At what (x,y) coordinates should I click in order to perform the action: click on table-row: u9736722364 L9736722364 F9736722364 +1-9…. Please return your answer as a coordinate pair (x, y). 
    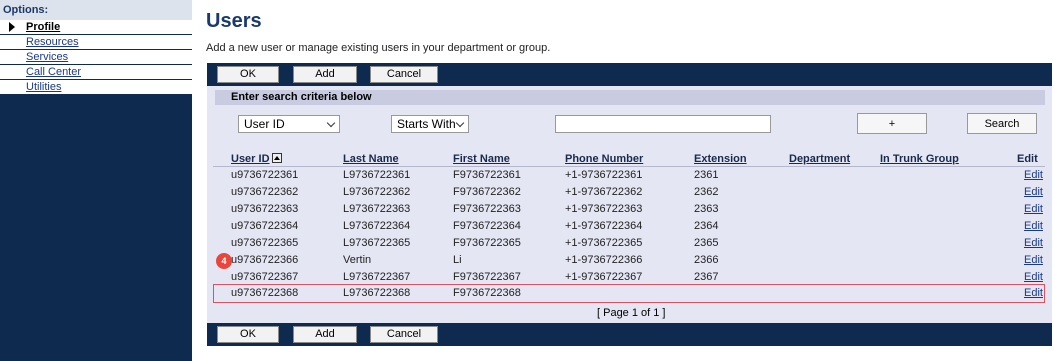
    Looking at the image, I should click on (629, 226).